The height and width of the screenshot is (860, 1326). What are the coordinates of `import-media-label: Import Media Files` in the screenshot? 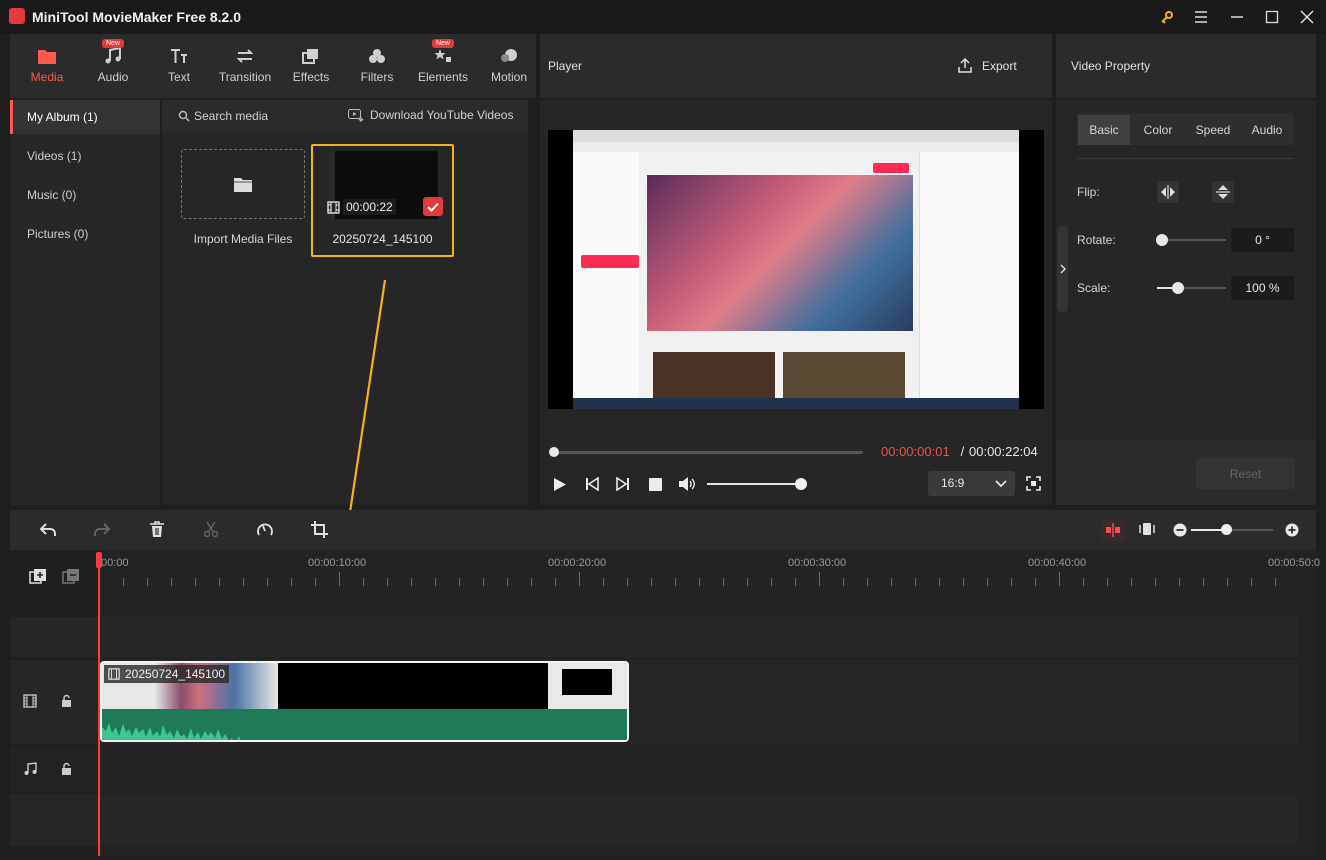 It's located at (243, 239).